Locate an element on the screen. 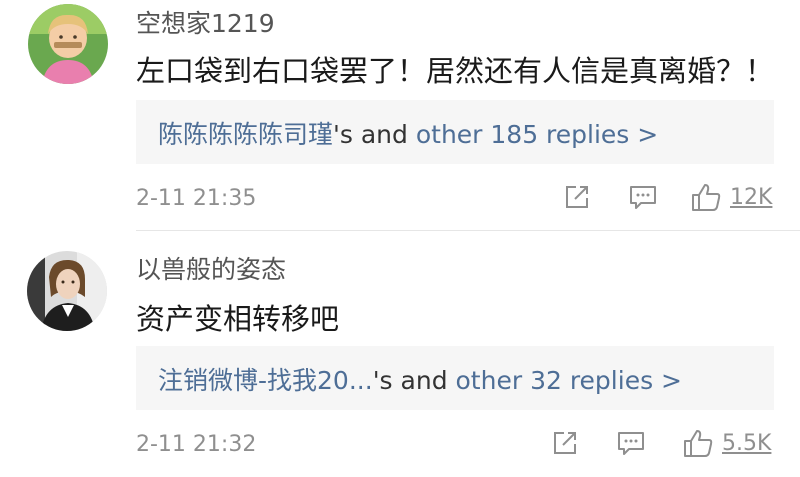 This screenshot has width=800, height=477. reply-preview-box: 陈陈陈陈陈司瑾's and other 185 replies > is located at coordinates (455, 132).